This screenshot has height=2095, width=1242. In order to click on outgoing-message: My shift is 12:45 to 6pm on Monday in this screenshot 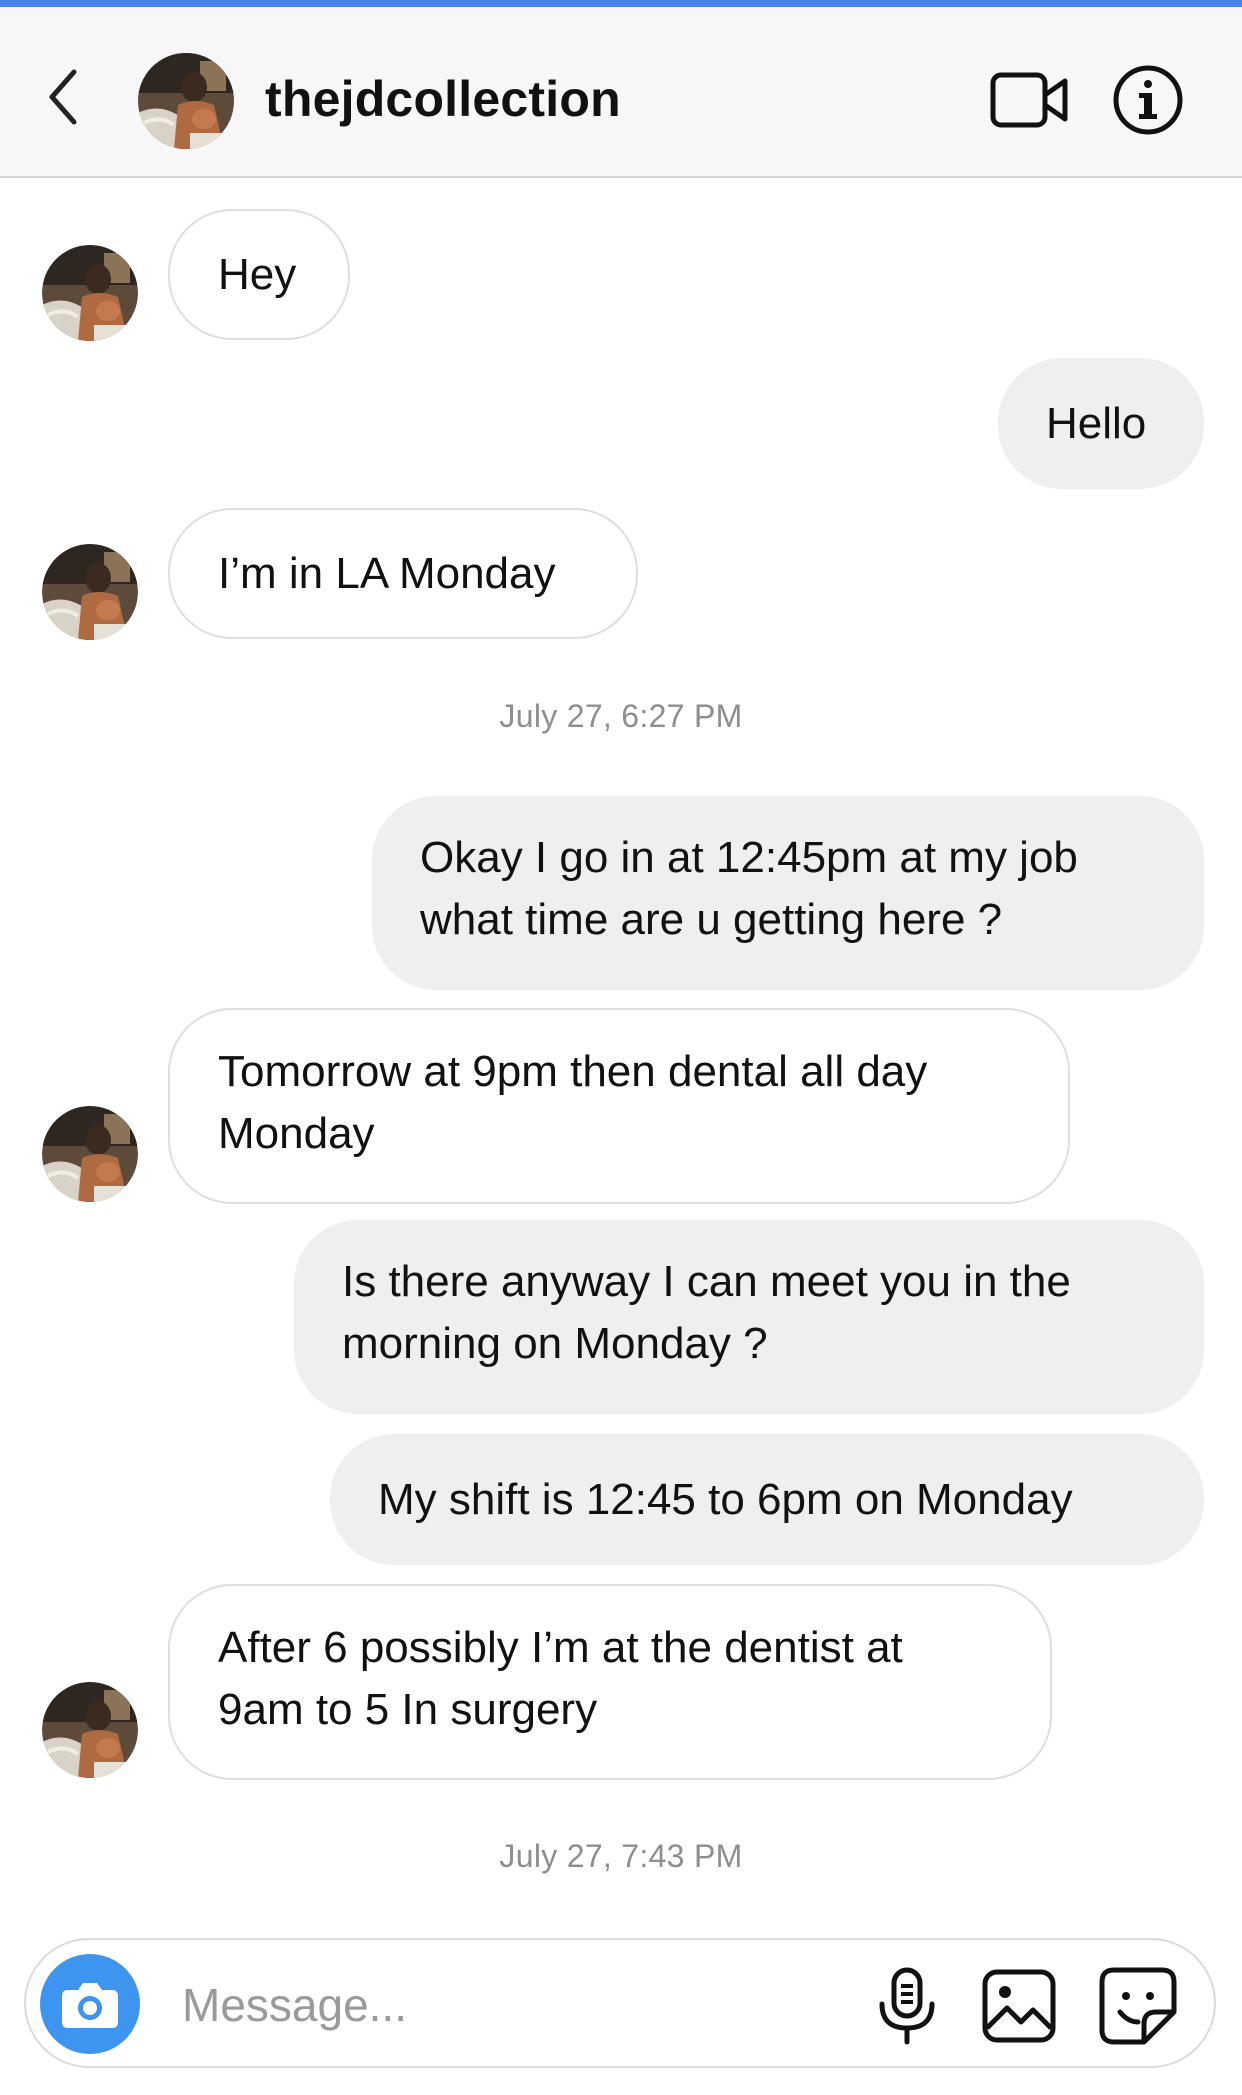, I will do `click(767, 1499)`.